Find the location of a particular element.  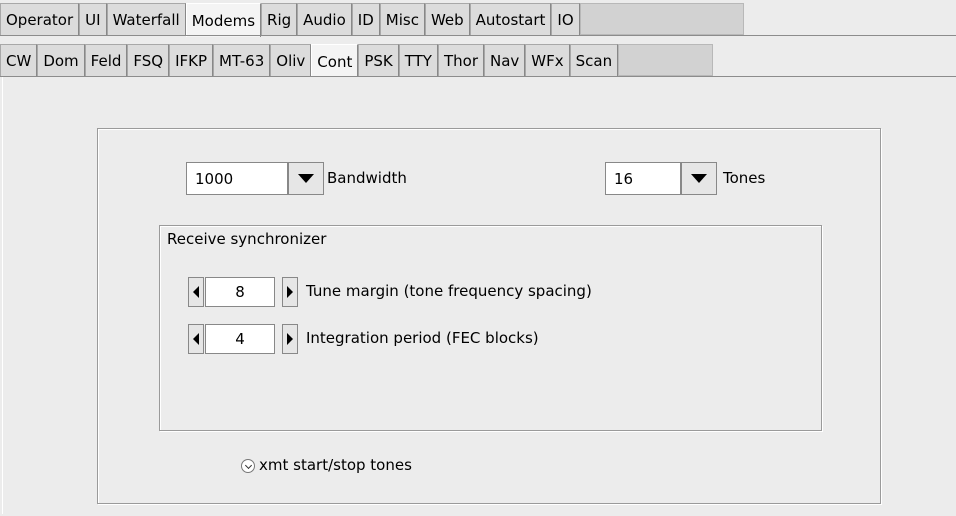

tab-autostart: Autostart is located at coordinates (510, 19).